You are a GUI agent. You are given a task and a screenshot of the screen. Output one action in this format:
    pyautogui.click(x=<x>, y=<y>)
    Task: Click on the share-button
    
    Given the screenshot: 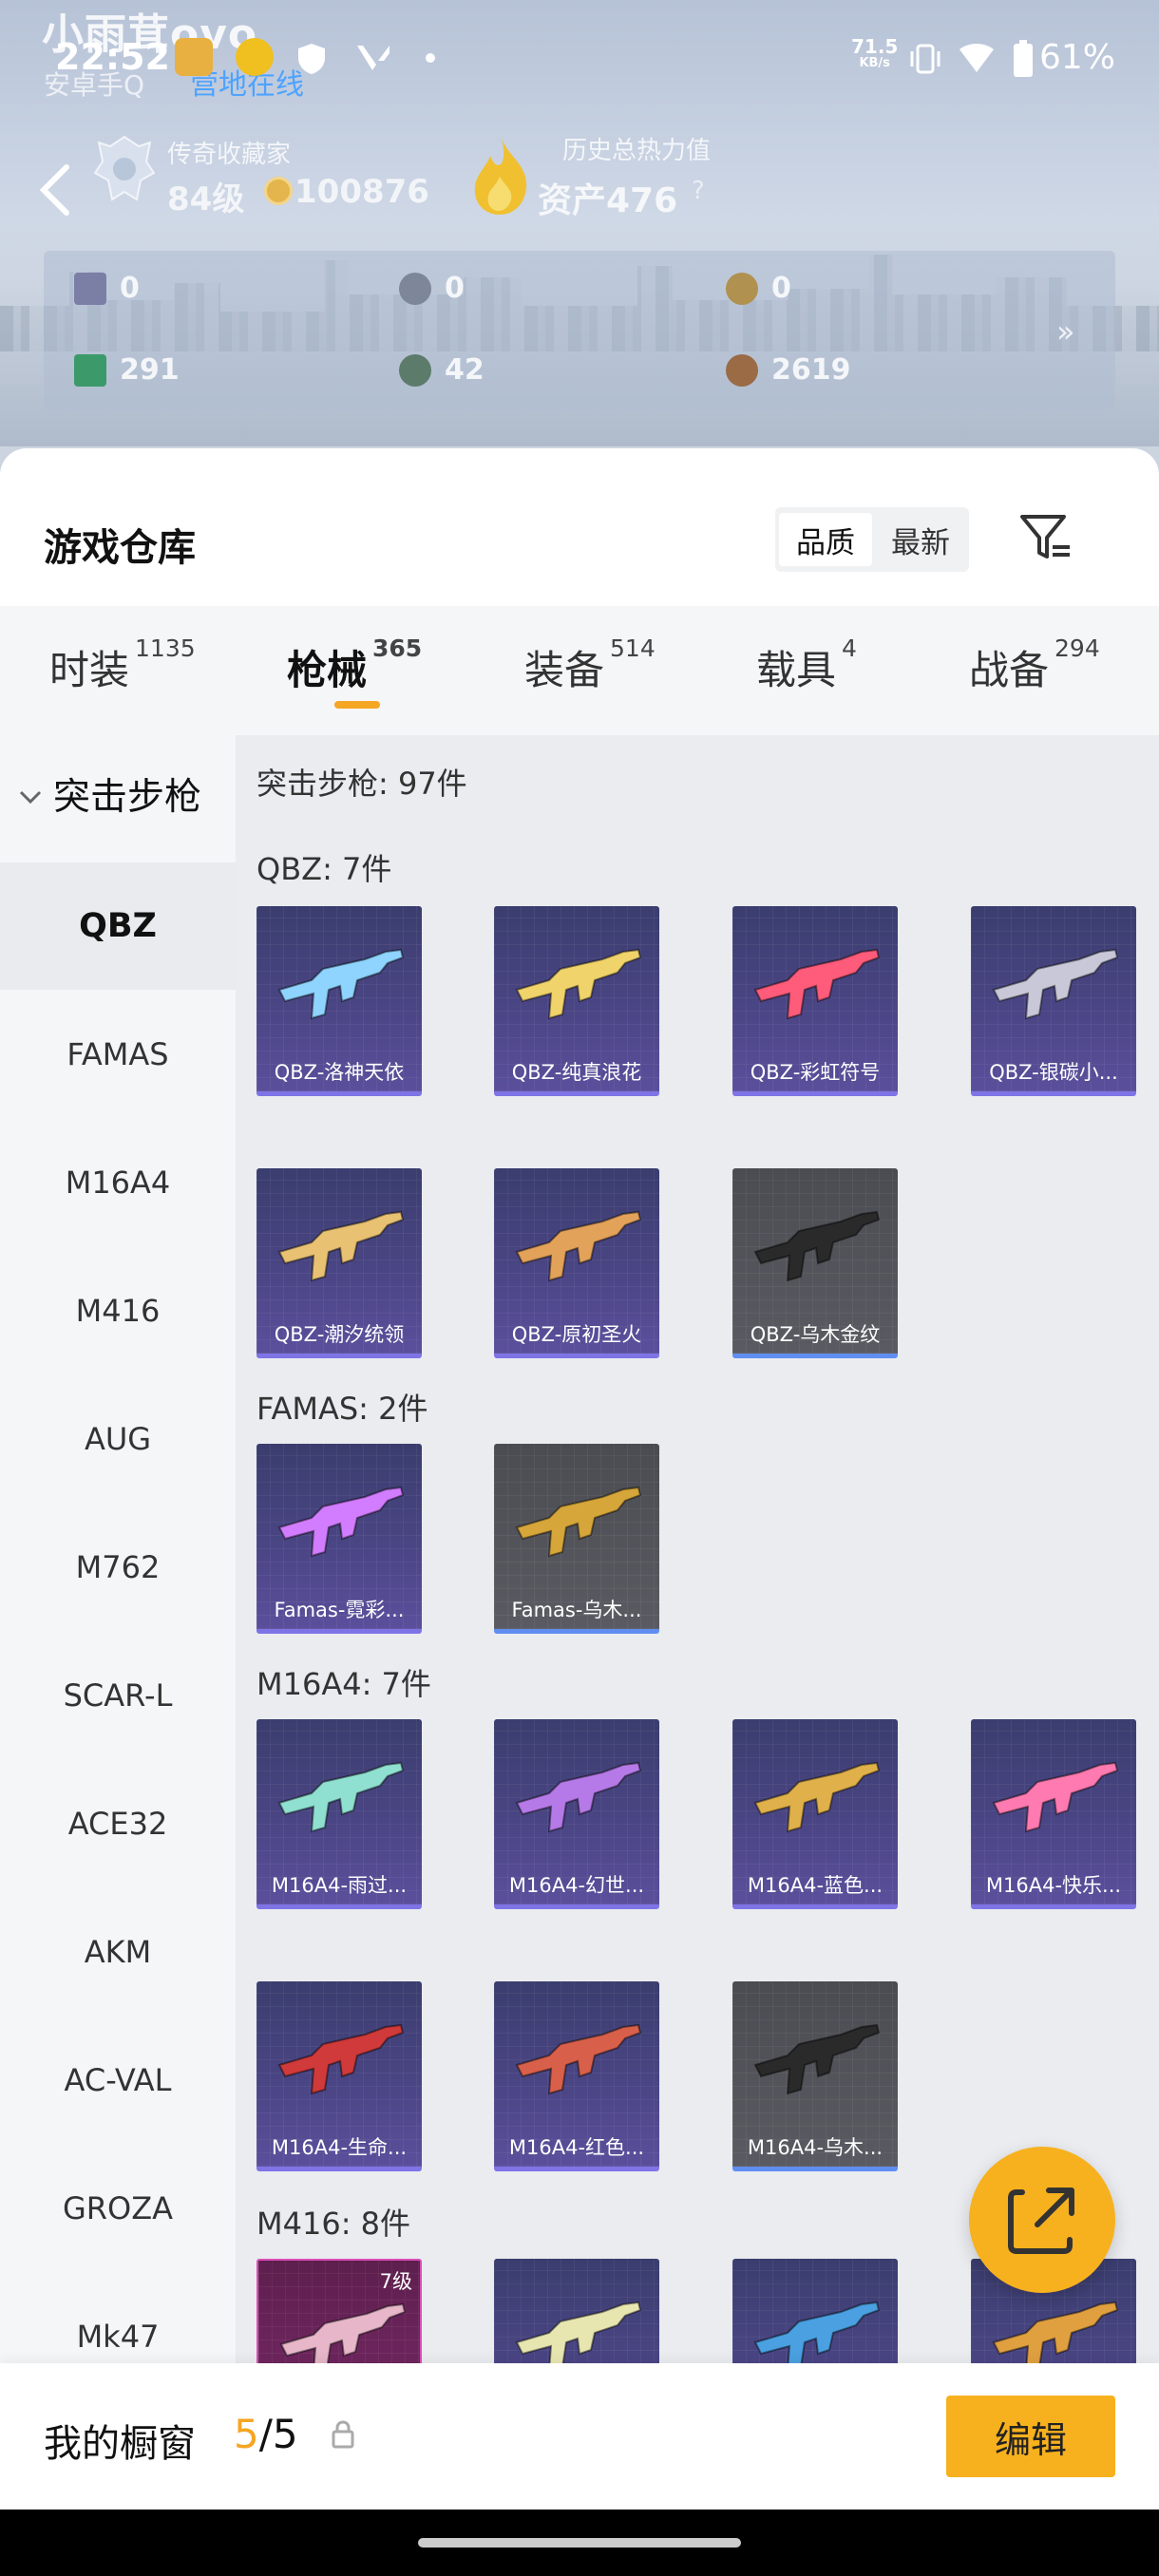 What is the action you would take?
    pyautogui.click(x=1042, y=2220)
    